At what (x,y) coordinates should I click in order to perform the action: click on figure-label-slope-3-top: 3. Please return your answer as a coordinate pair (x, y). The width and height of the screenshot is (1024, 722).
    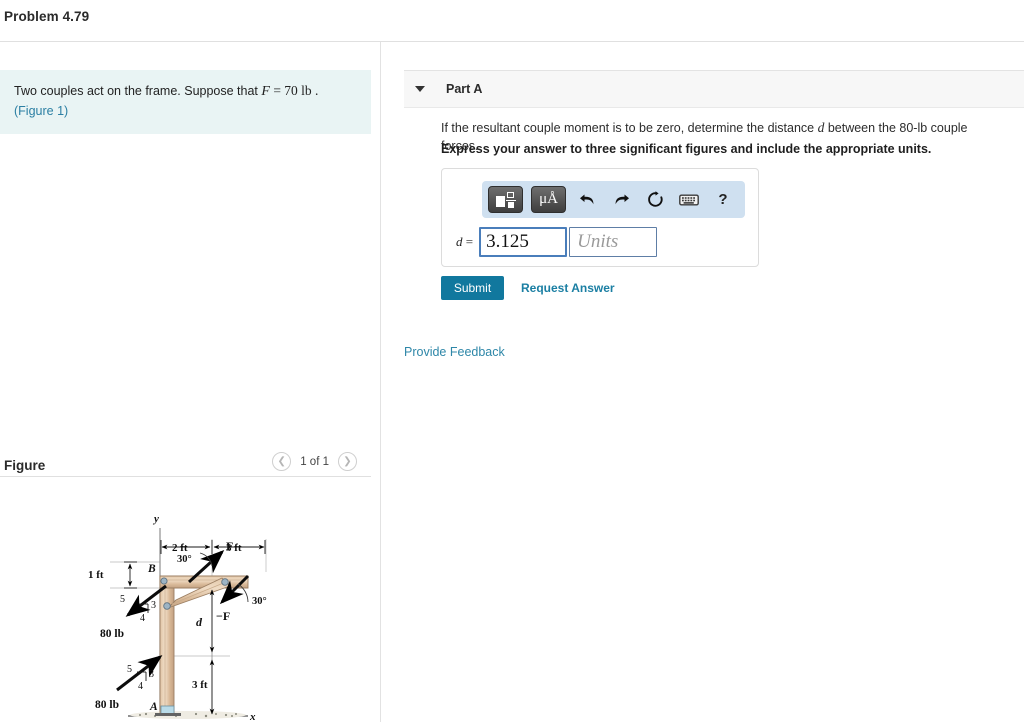
    Looking at the image, I should click on (153, 605).